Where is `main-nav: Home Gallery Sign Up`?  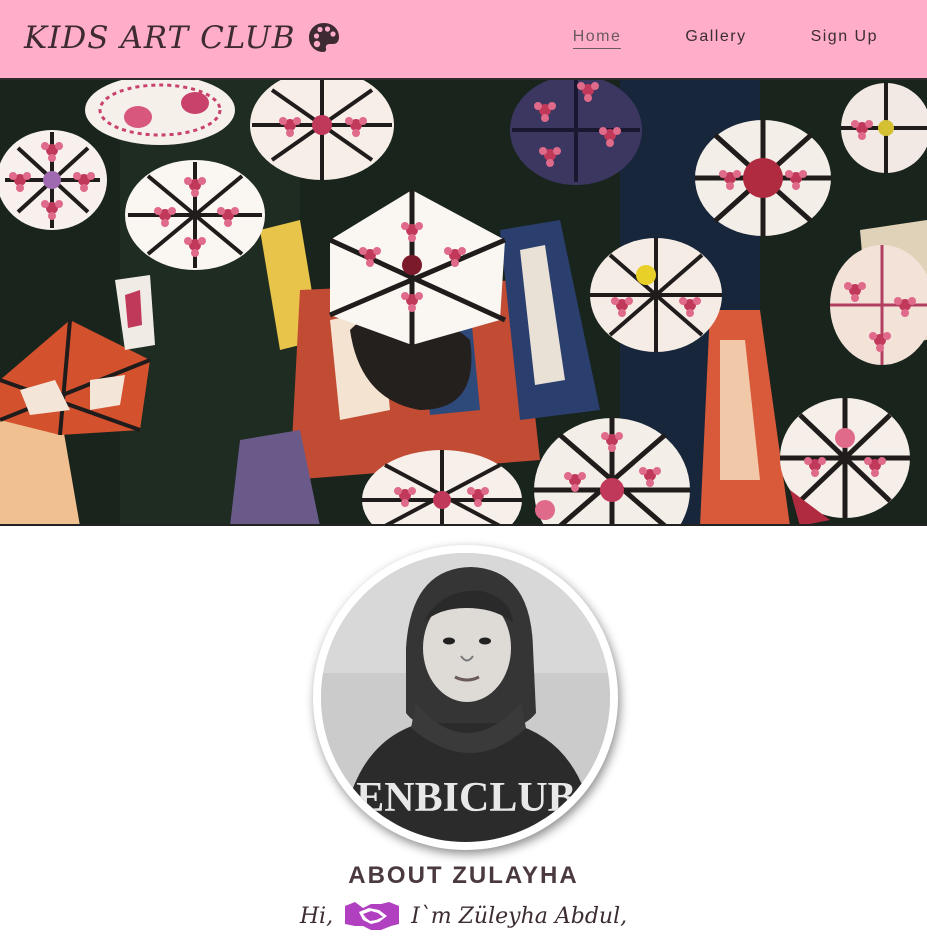
main-nav: Home Gallery Sign Up is located at coordinates (725, 38).